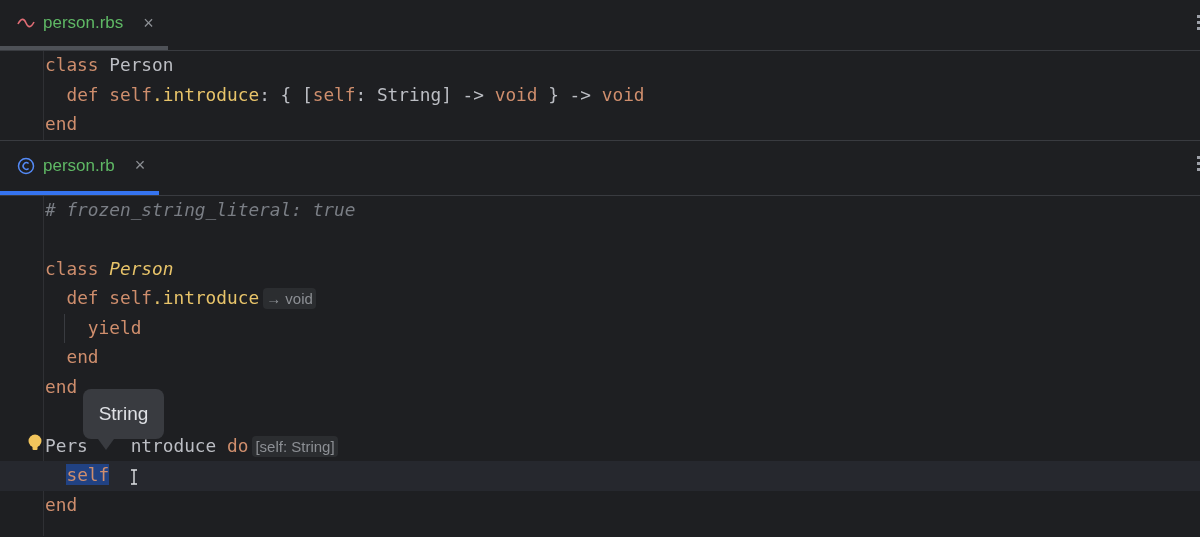  I want to click on editor-tab: person.rb ×, so click(80, 167).